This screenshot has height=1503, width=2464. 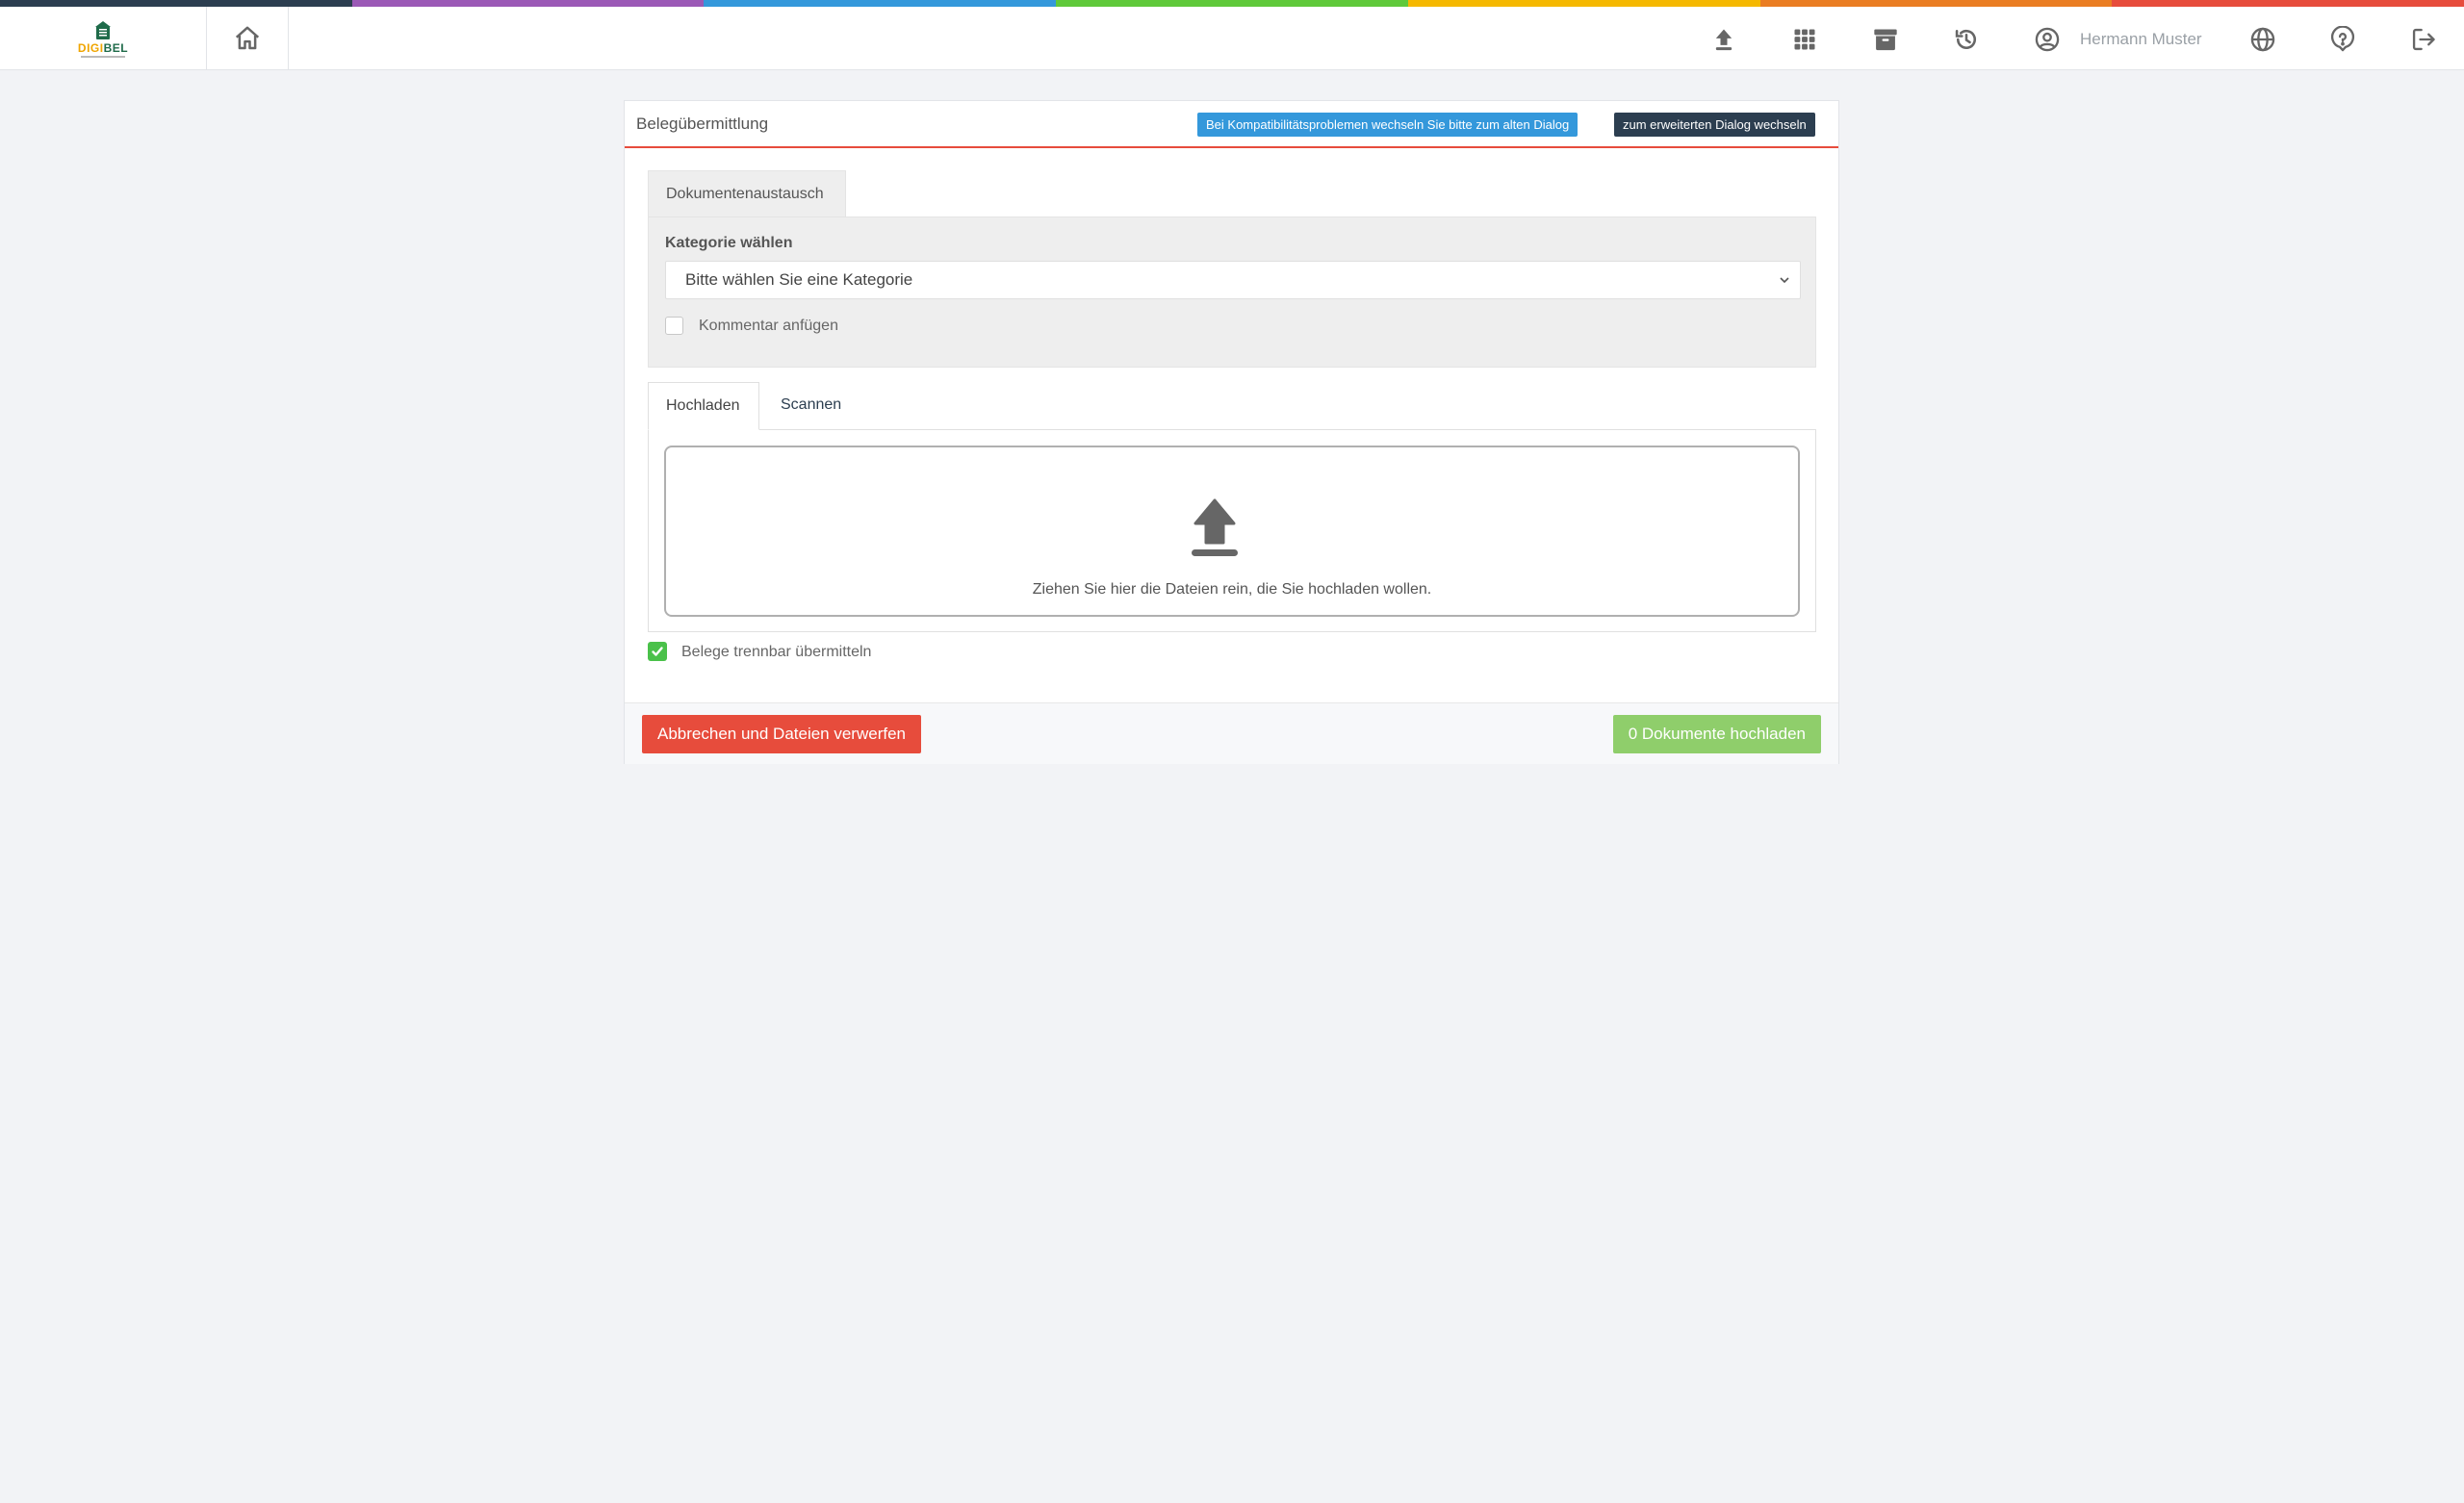 I want to click on color-strip, so click(x=1232, y=3).